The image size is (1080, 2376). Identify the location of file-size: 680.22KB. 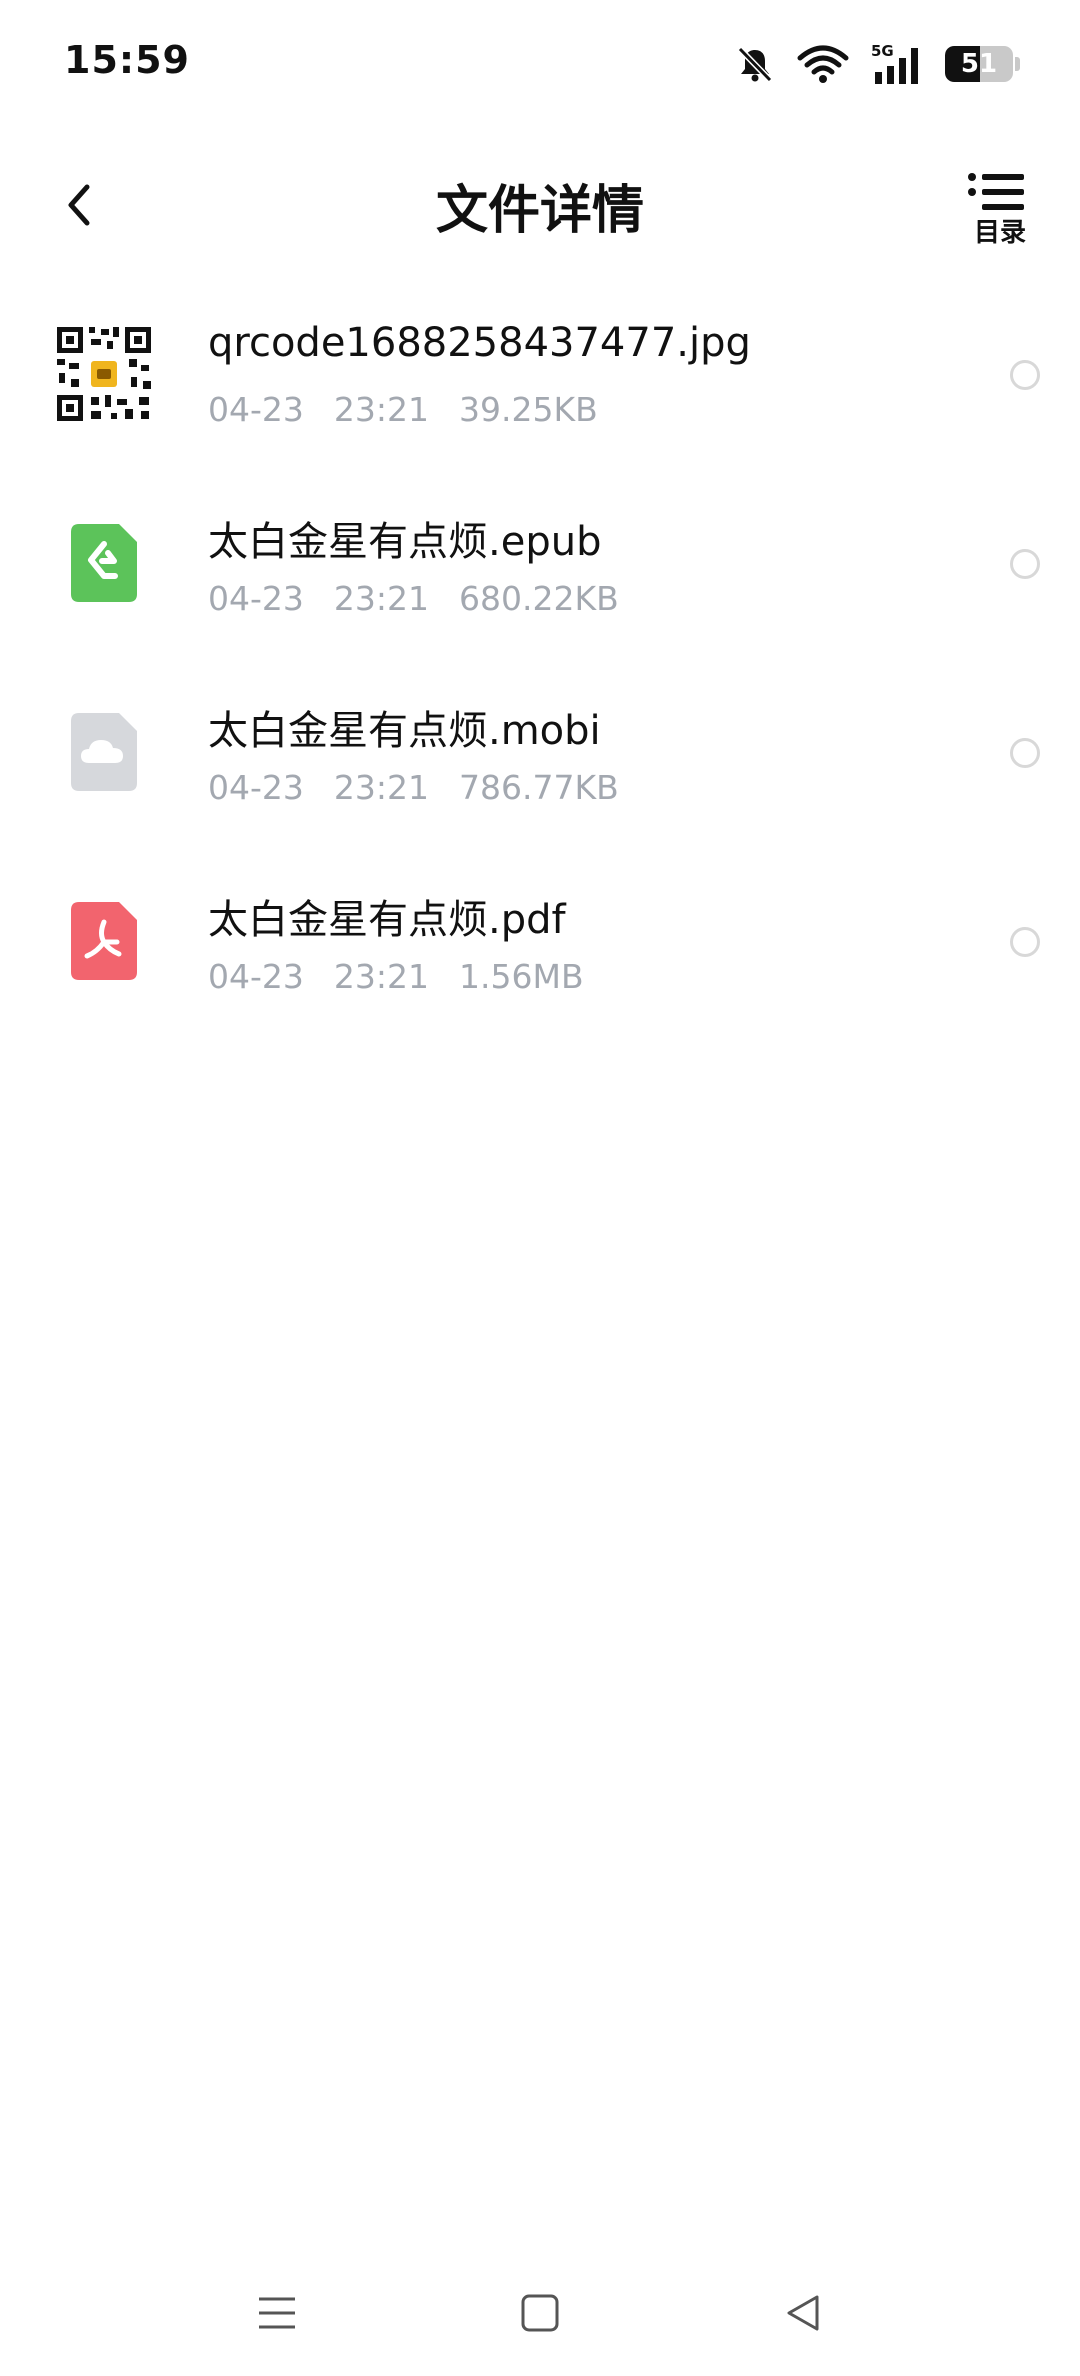
(539, 598).